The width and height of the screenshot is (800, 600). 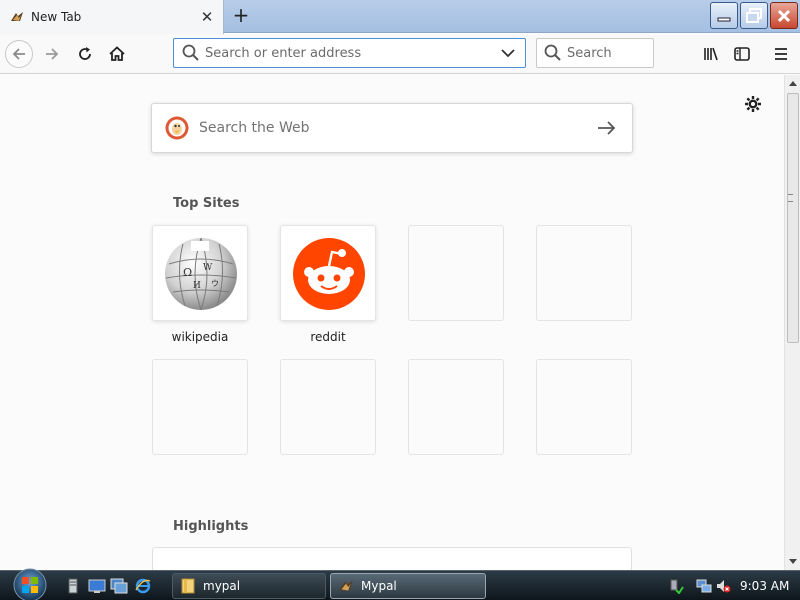 I want to click on folder-icon, so click(x=188, y=586).